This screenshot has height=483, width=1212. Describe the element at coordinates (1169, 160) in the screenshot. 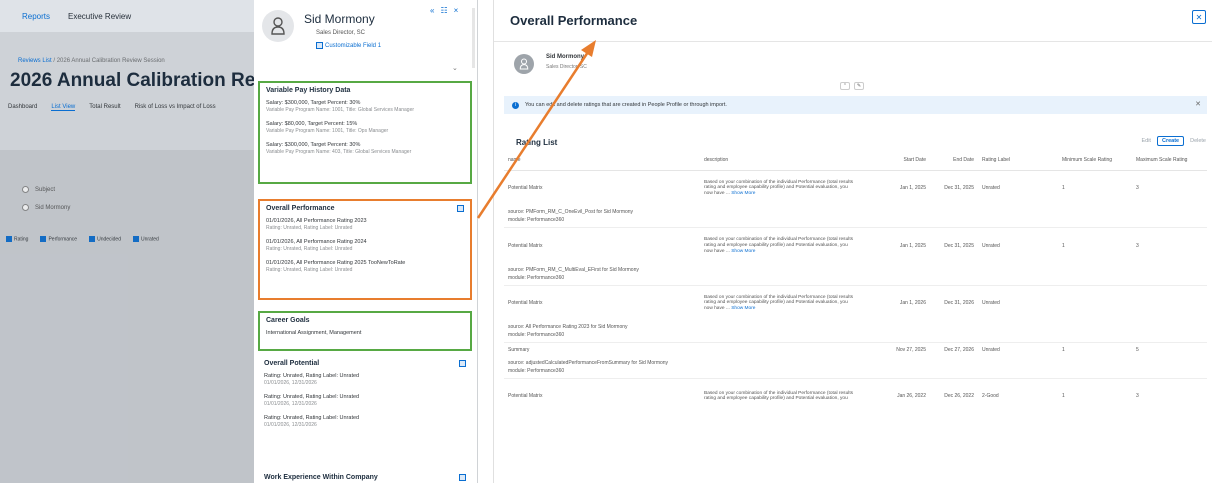

I see `column-header: Maximum Scale Rating` at that location.